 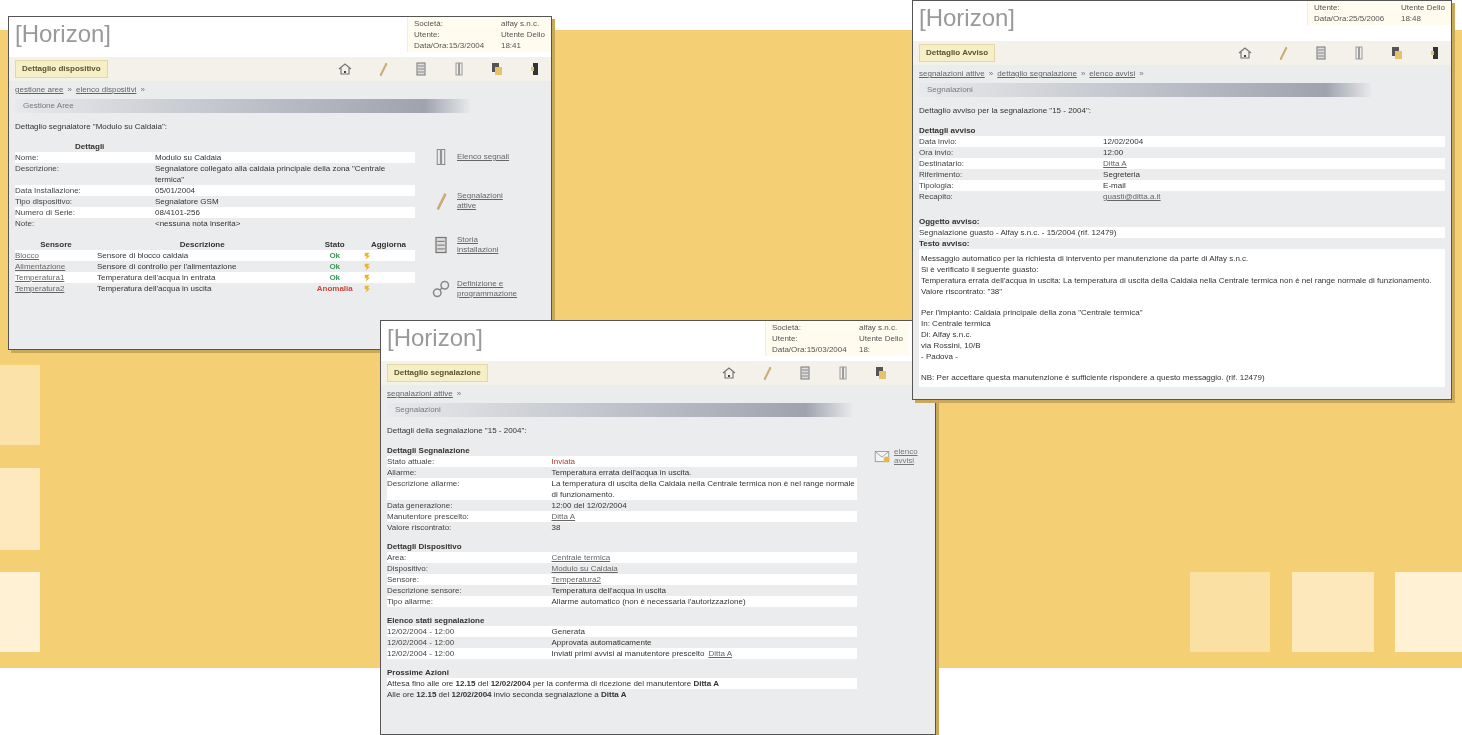 What do you see at coordinates (1093, 377) in the screenshot?
I see `message-line: NB: Per accettare questa manutenzione è sufficiente rispondere a questo messaggio. (rif. 12479)` at bounding box center [1093, 377].